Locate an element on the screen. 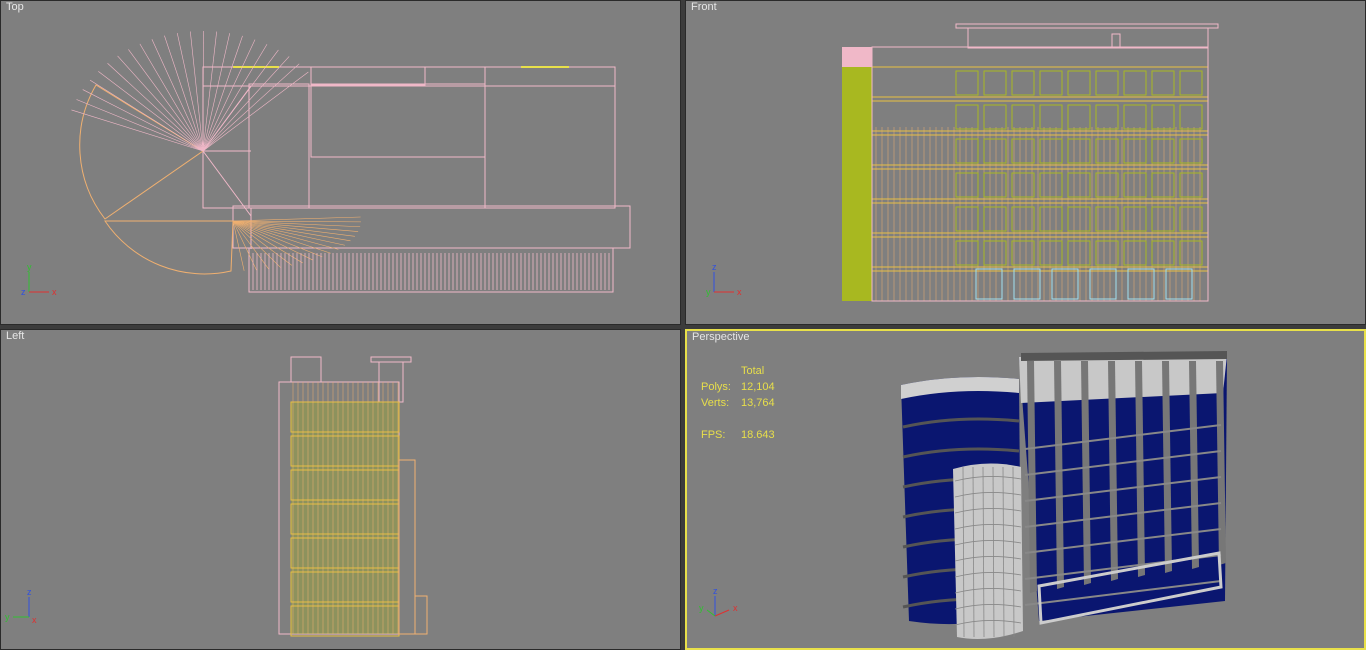 This screenshot has width=1366, height=650. axis-v-label: y is located at coordinates (29, 267).